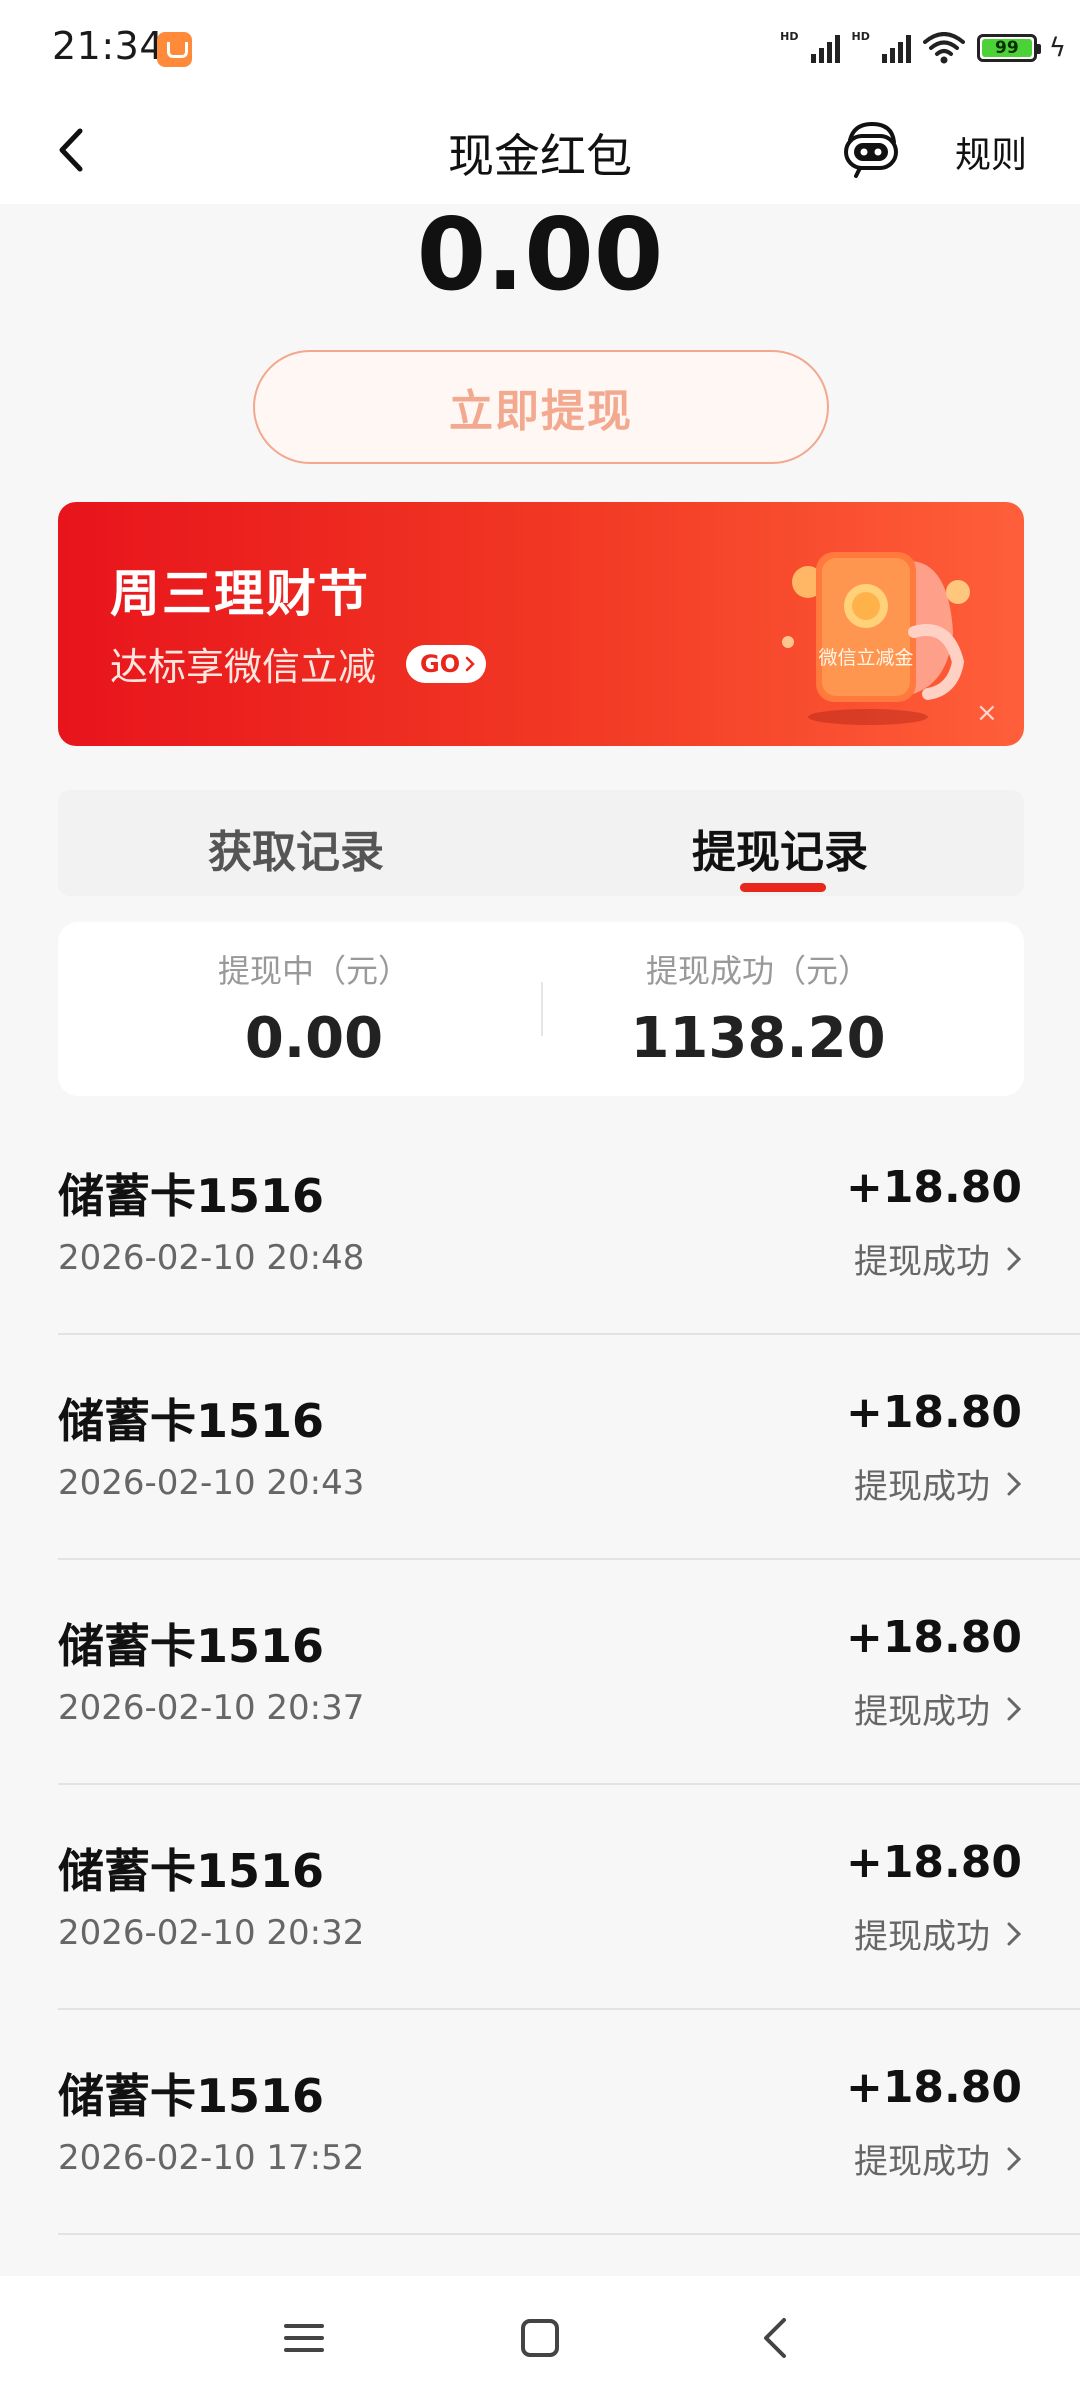  Describe the element at coordinates (783, 887) in the screenshot. I see `active-tab-indicator` at that location.